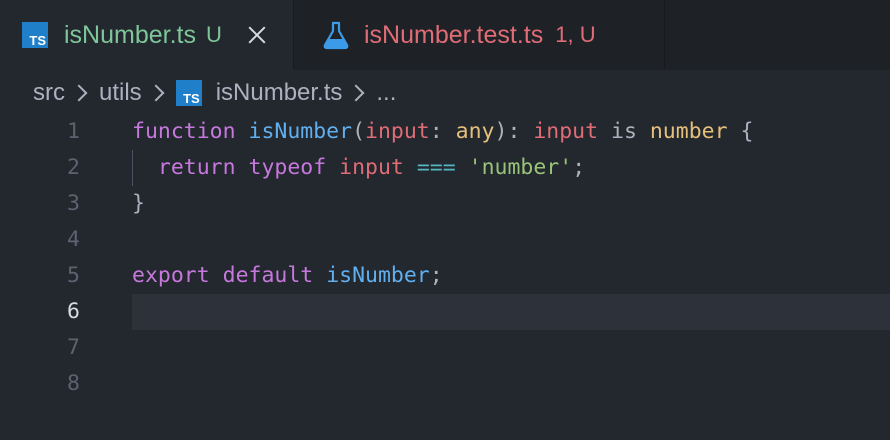 The image size is (890, 440). I want to click on line-number: 3, so click(73, 203).